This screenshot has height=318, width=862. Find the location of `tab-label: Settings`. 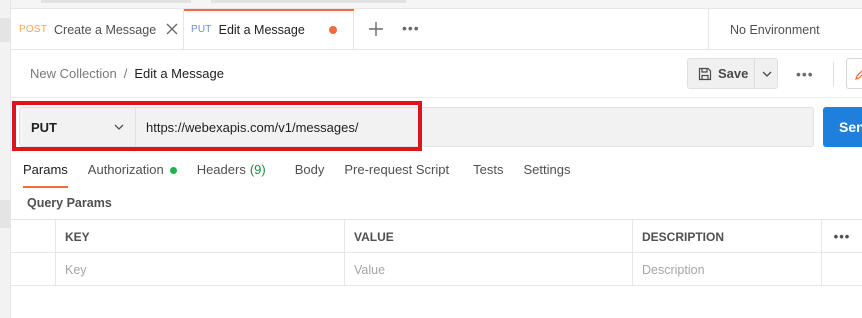

tab-label: Settings is located at coordinates (547, 169).